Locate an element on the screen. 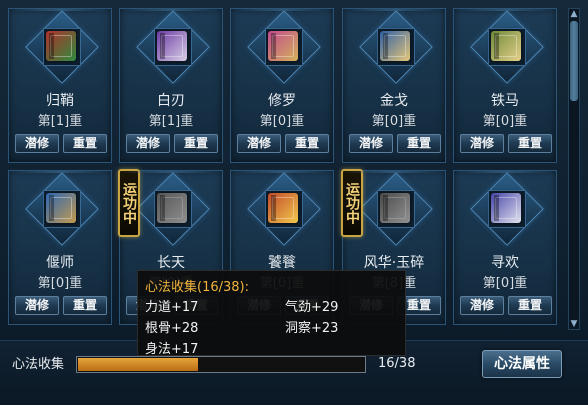 The height and width of the screenshot is (405, 588). collection-progress-fill is located at coordinates (138, 364).